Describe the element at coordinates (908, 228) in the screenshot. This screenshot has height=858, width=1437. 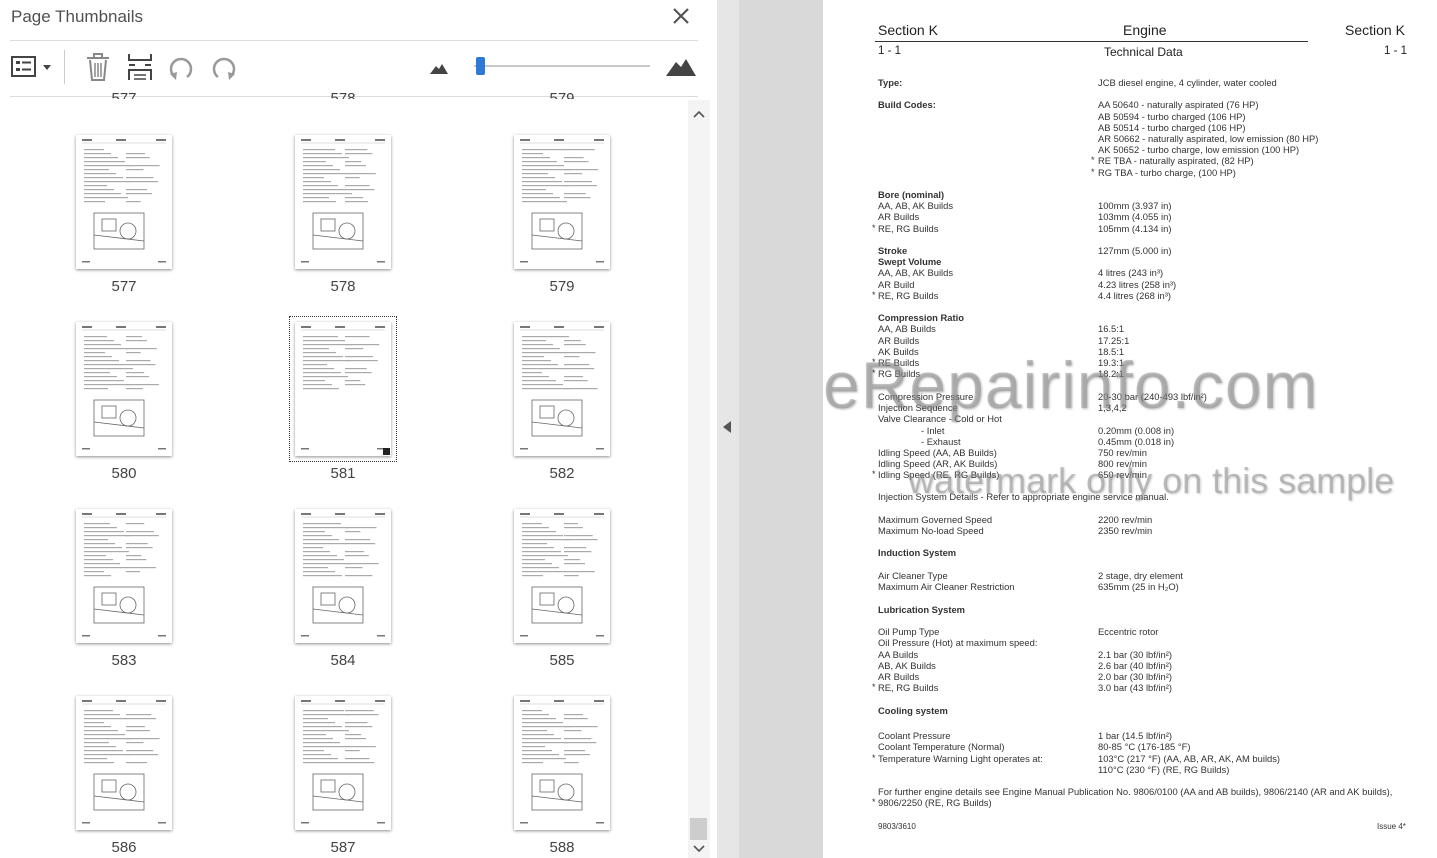
I see `spec-label: RE, RG Builds` at that location.